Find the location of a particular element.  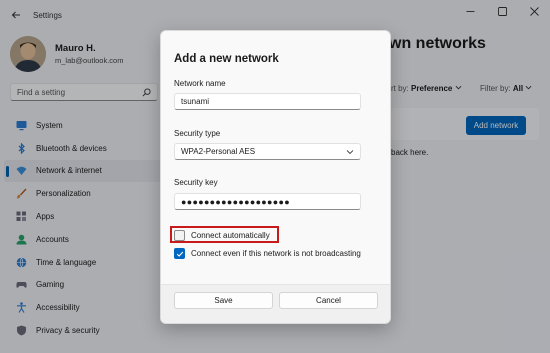

cancel-button: Cancel is located at coordinates (328, 300).